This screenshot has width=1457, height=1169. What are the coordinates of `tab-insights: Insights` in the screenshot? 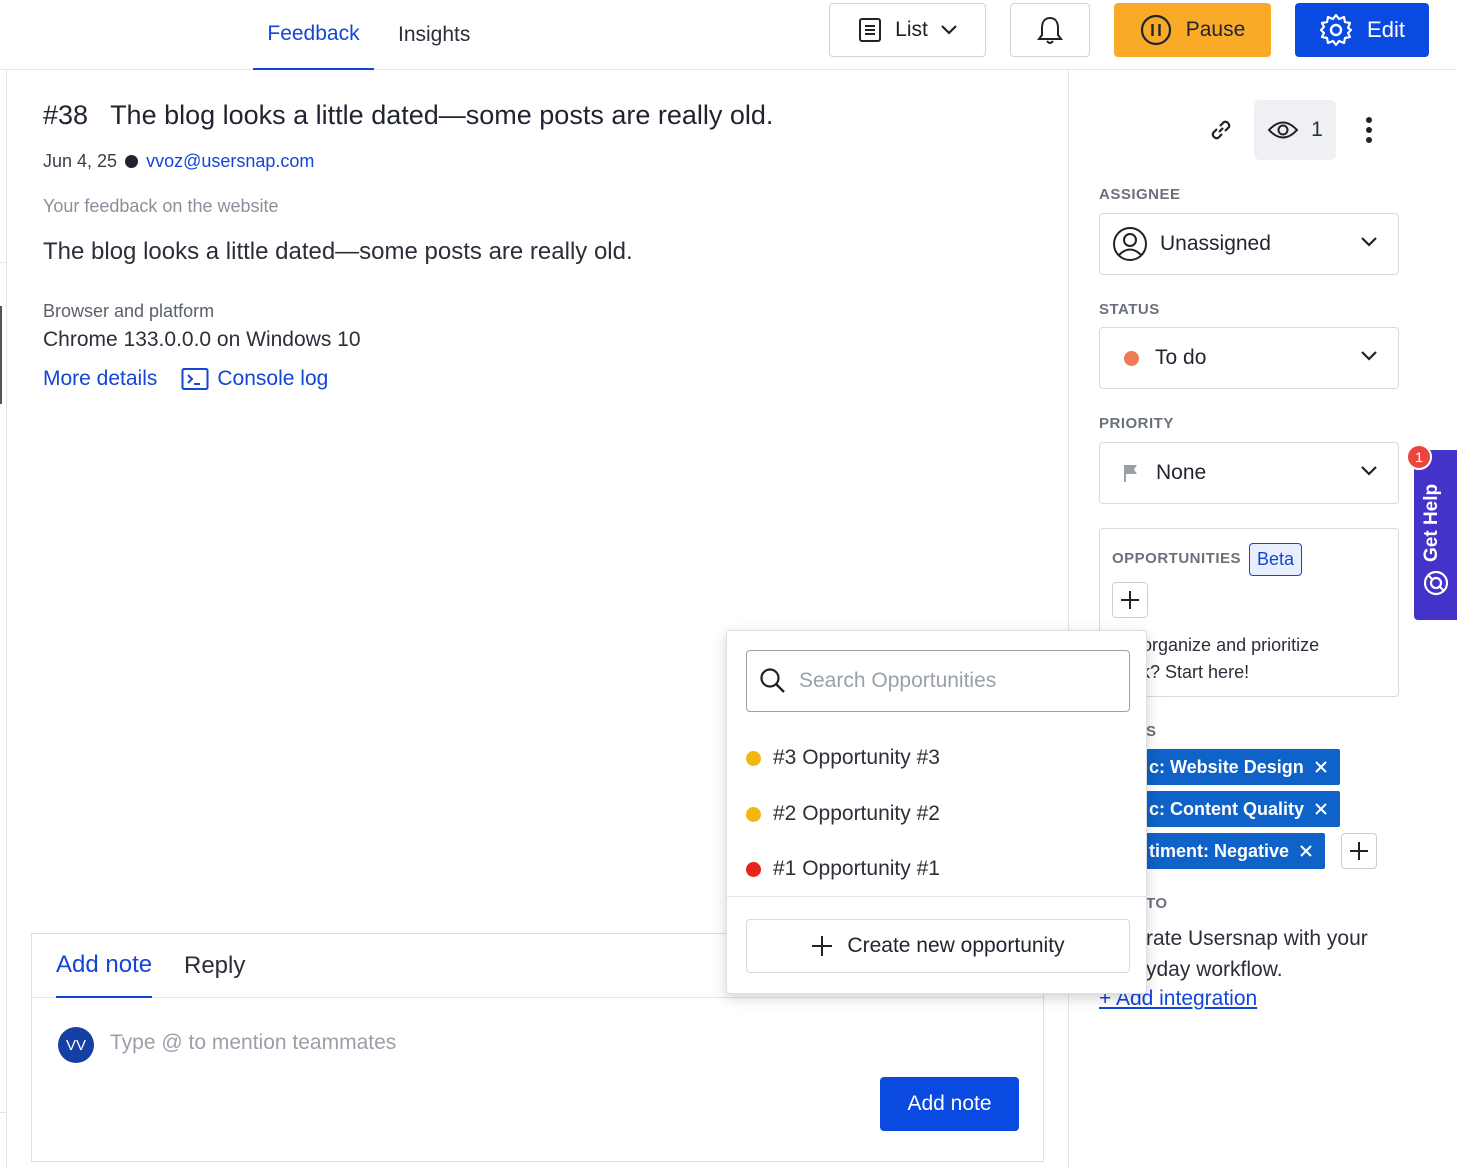 It's located at (434, 35).